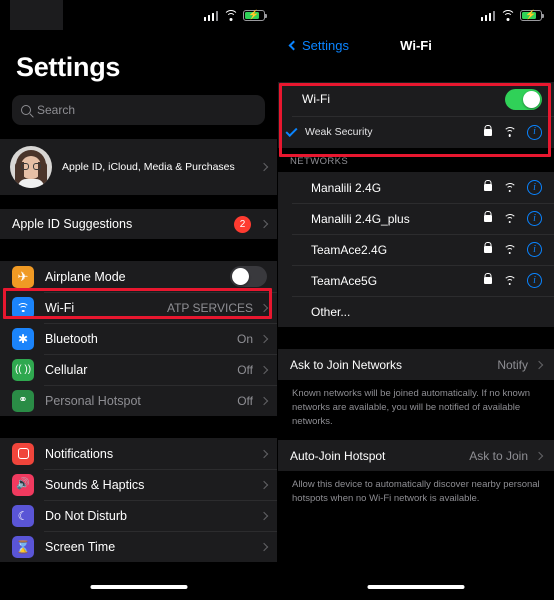  Describe the element at coordinates (138, 515) in the screenshot. I see `sidebar-item-do-not-disturb: ☾ Do Not Disturb` at that location.